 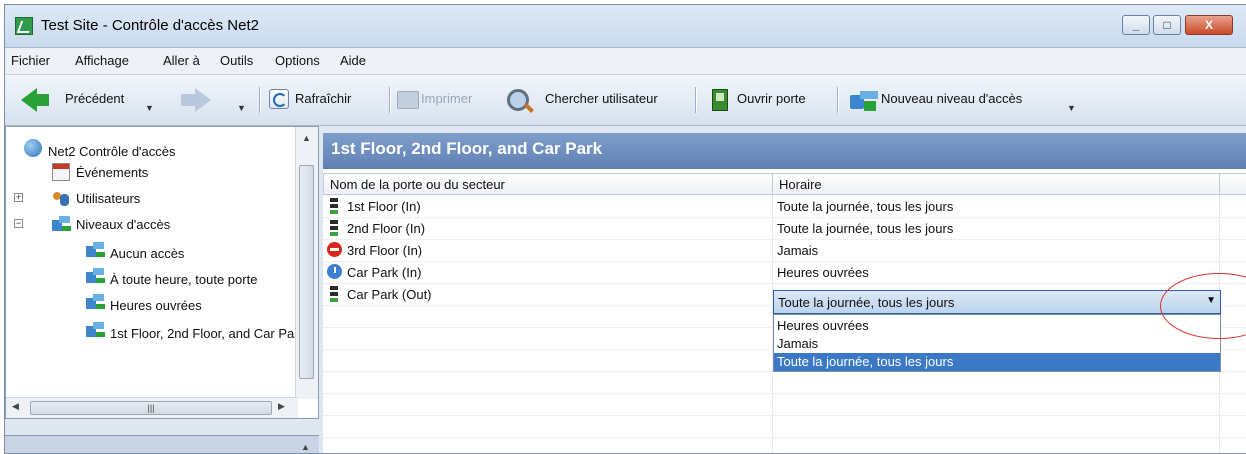 What do you see at coordinates (997, 326) in the screenshot?
I see `dropdown-option: Heures ouvrées` at bounding box center [997, 326].